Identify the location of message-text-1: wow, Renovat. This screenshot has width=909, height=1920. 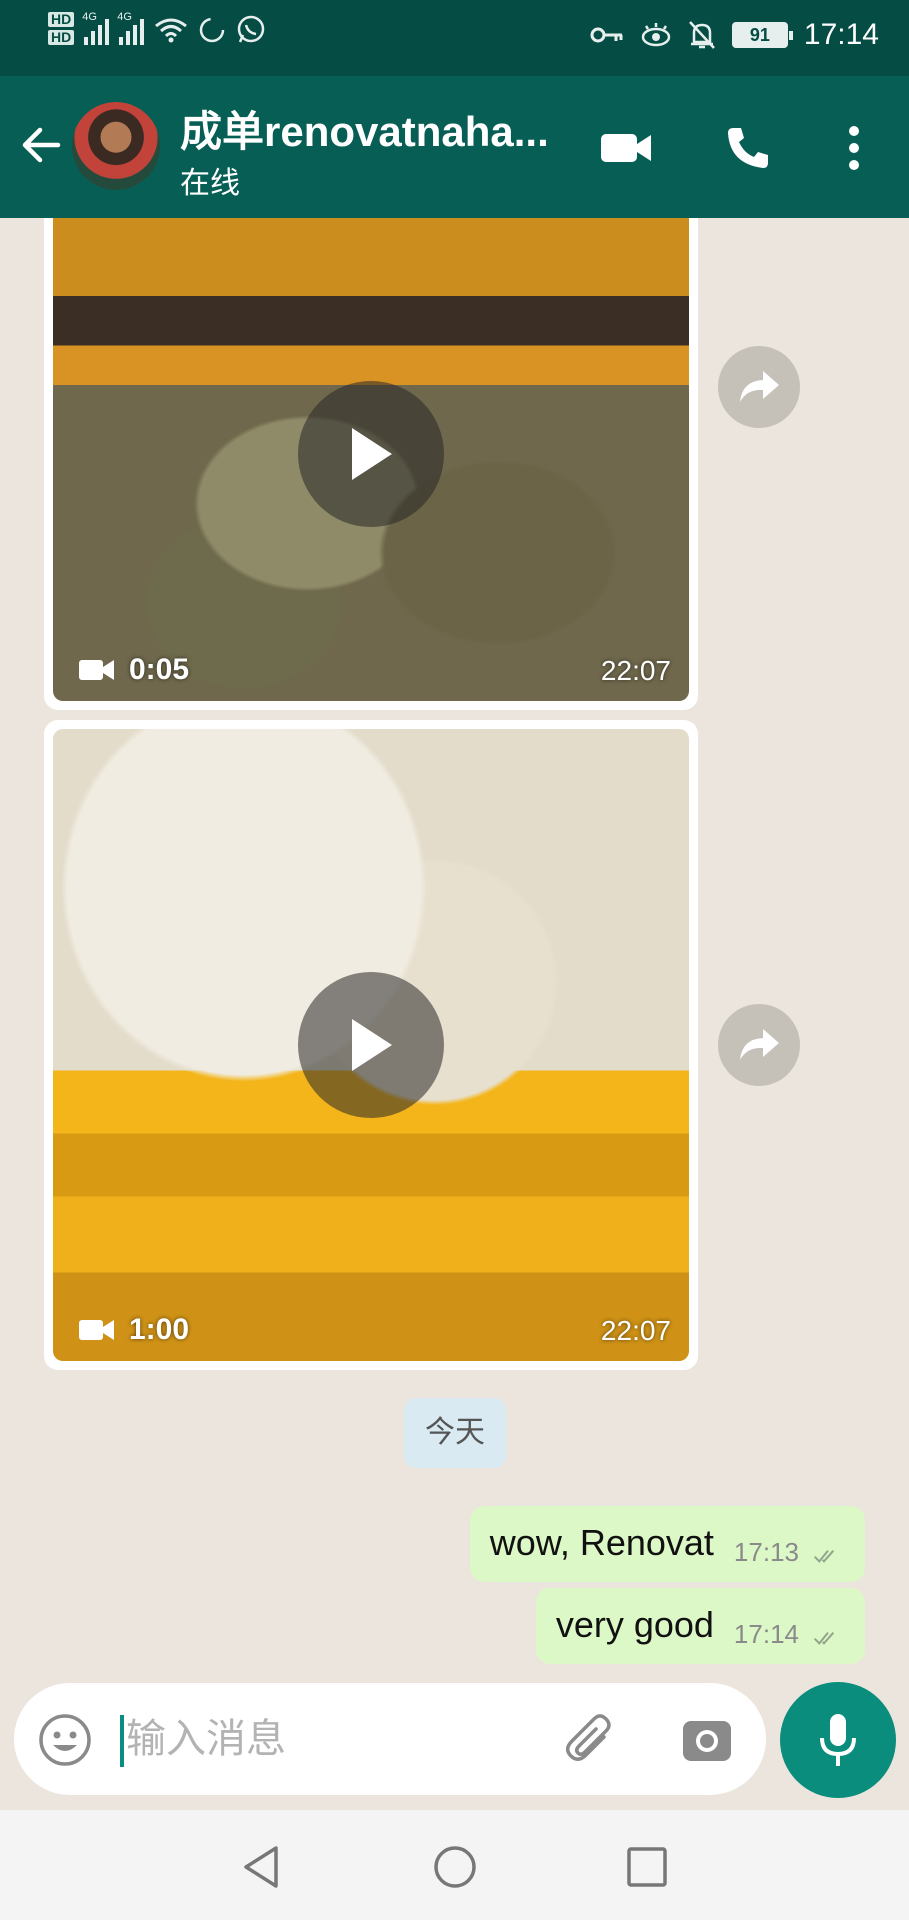
(601, 1542).